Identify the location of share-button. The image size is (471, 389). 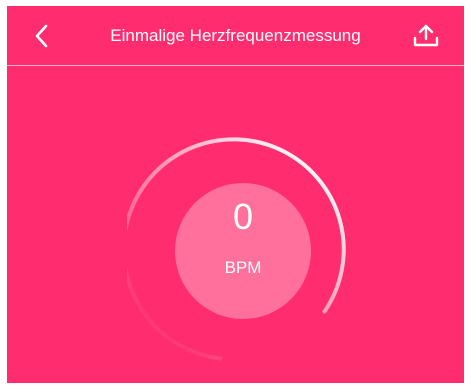
(426, 36).